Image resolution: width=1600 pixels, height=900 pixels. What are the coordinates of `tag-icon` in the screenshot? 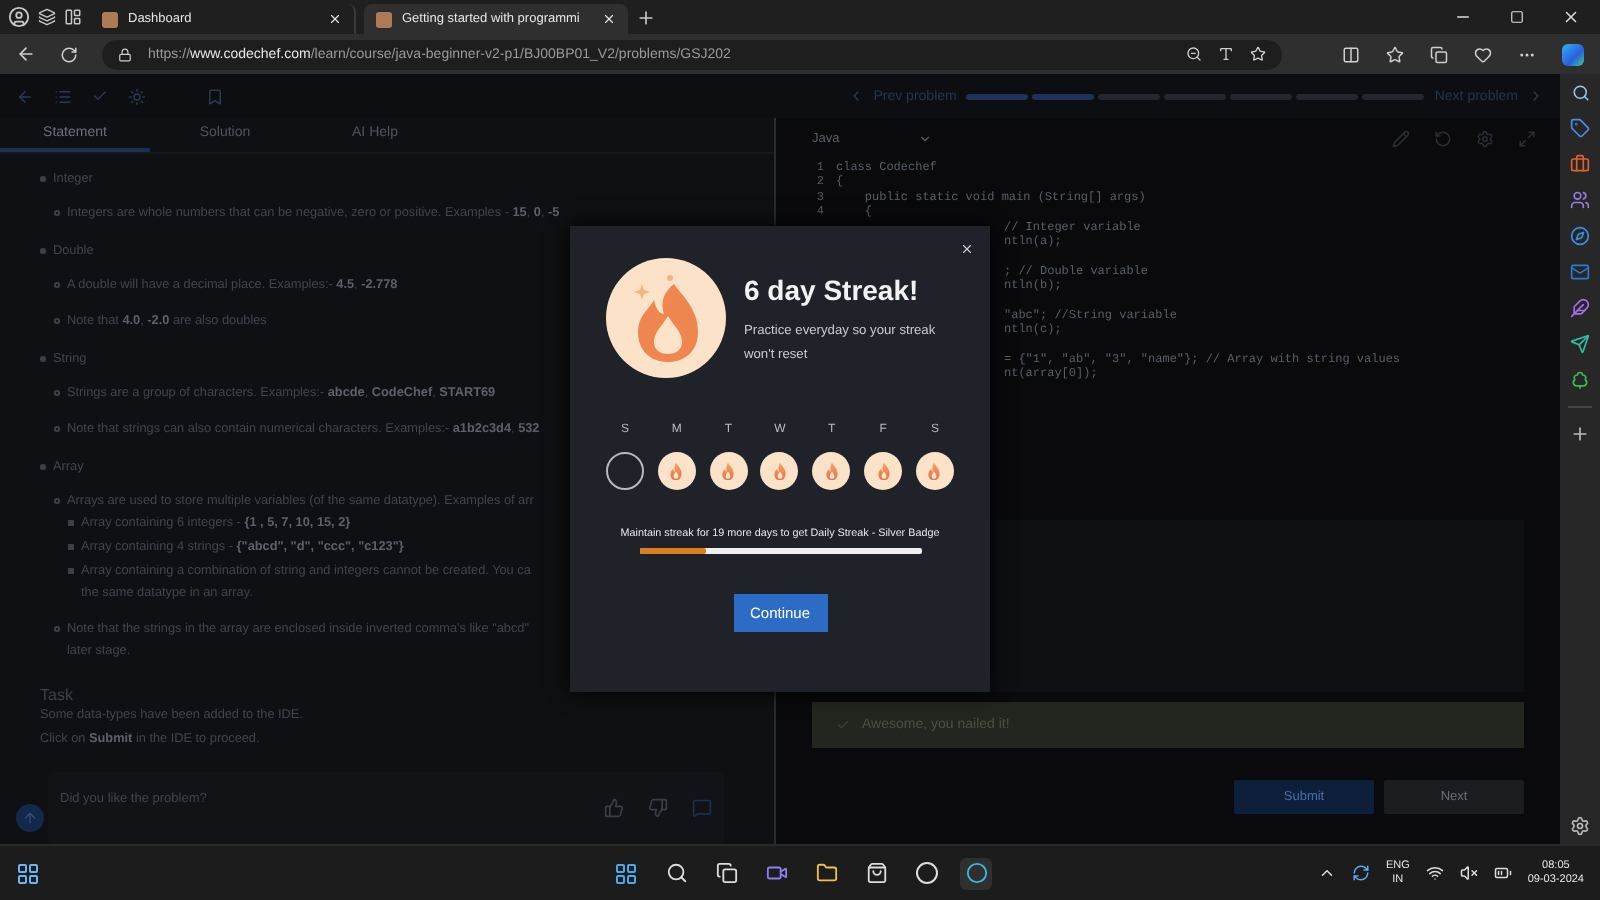 It's located at (1580, 128).